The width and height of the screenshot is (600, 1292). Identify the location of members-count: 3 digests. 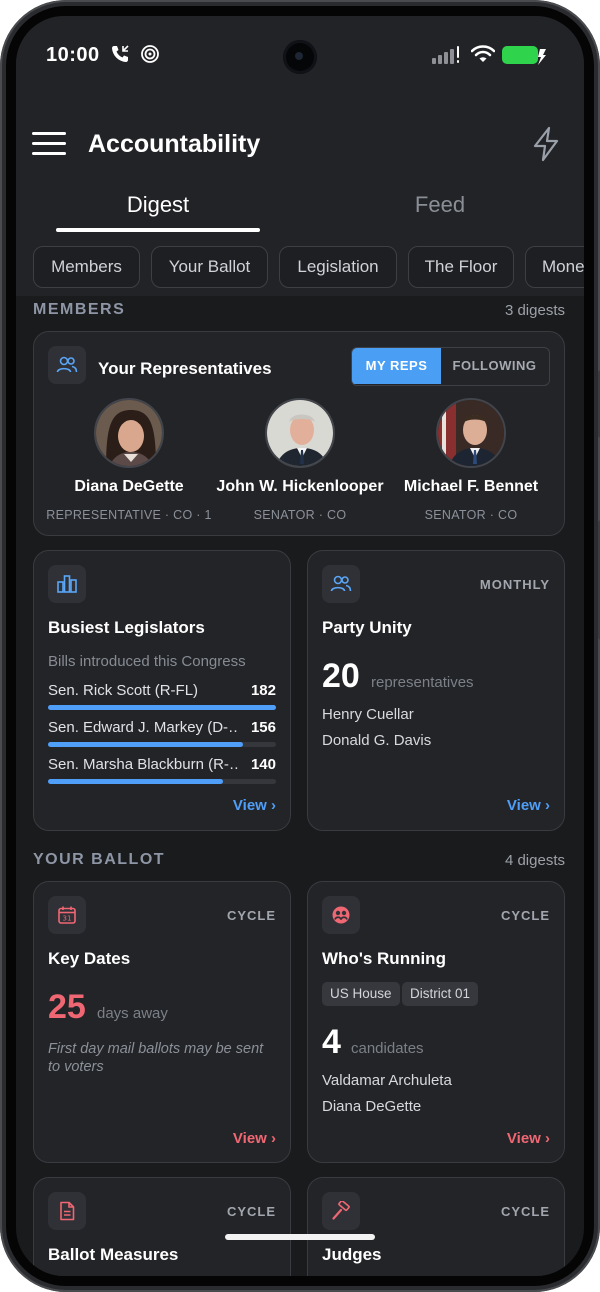
(534, 310).